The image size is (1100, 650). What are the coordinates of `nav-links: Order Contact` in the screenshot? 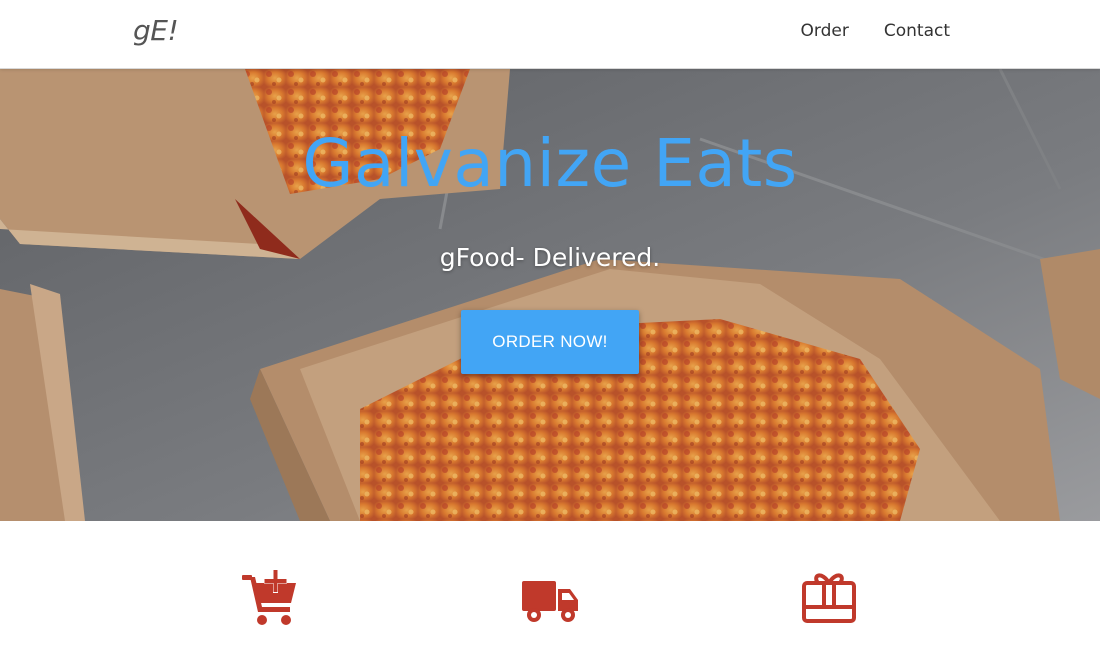 It's located at (875, 31).